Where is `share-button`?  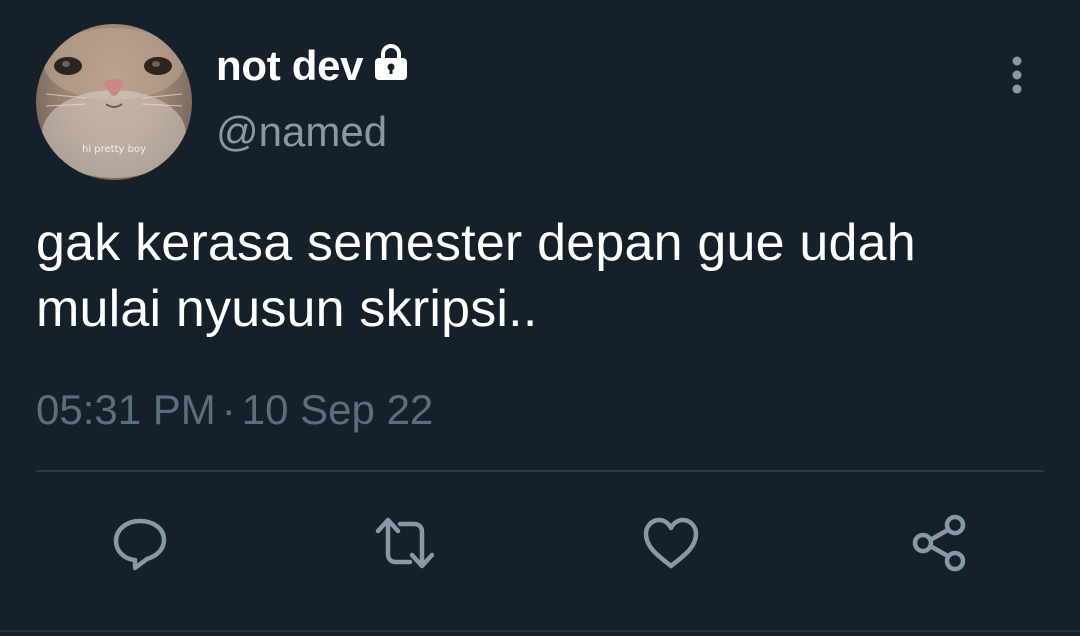 share-button is located at coordinates (939, 543).